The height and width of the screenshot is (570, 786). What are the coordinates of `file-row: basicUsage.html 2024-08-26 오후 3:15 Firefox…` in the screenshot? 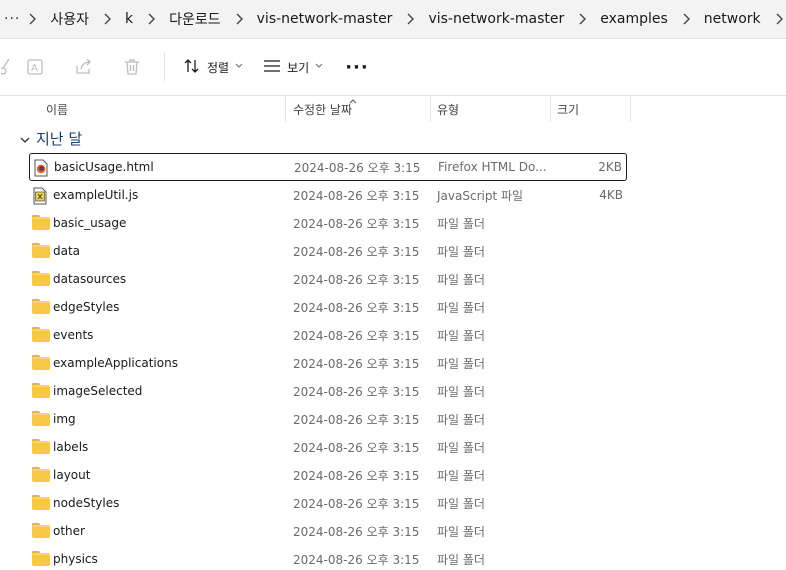 It's located at (328, 167).